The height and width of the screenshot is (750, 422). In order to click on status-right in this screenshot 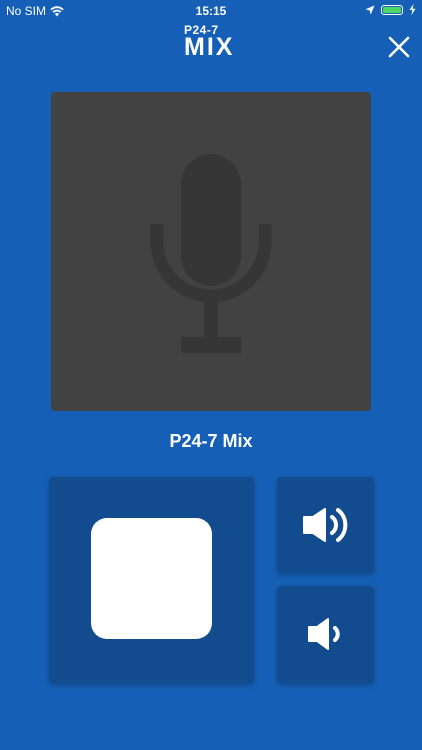, I will do `click(390, 9)`.